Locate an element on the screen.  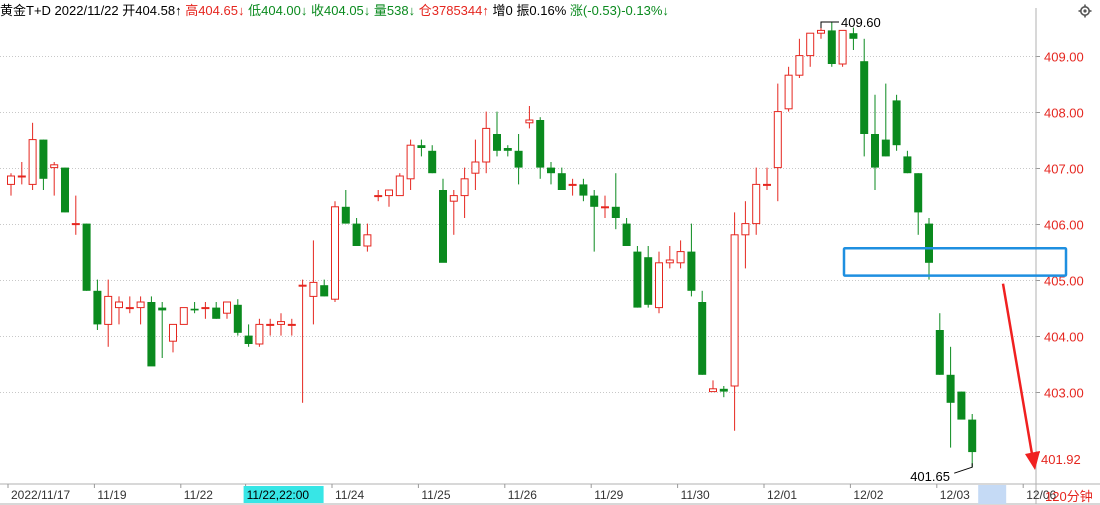
time-axis-cursor-block is located at coordinates (992, 494).